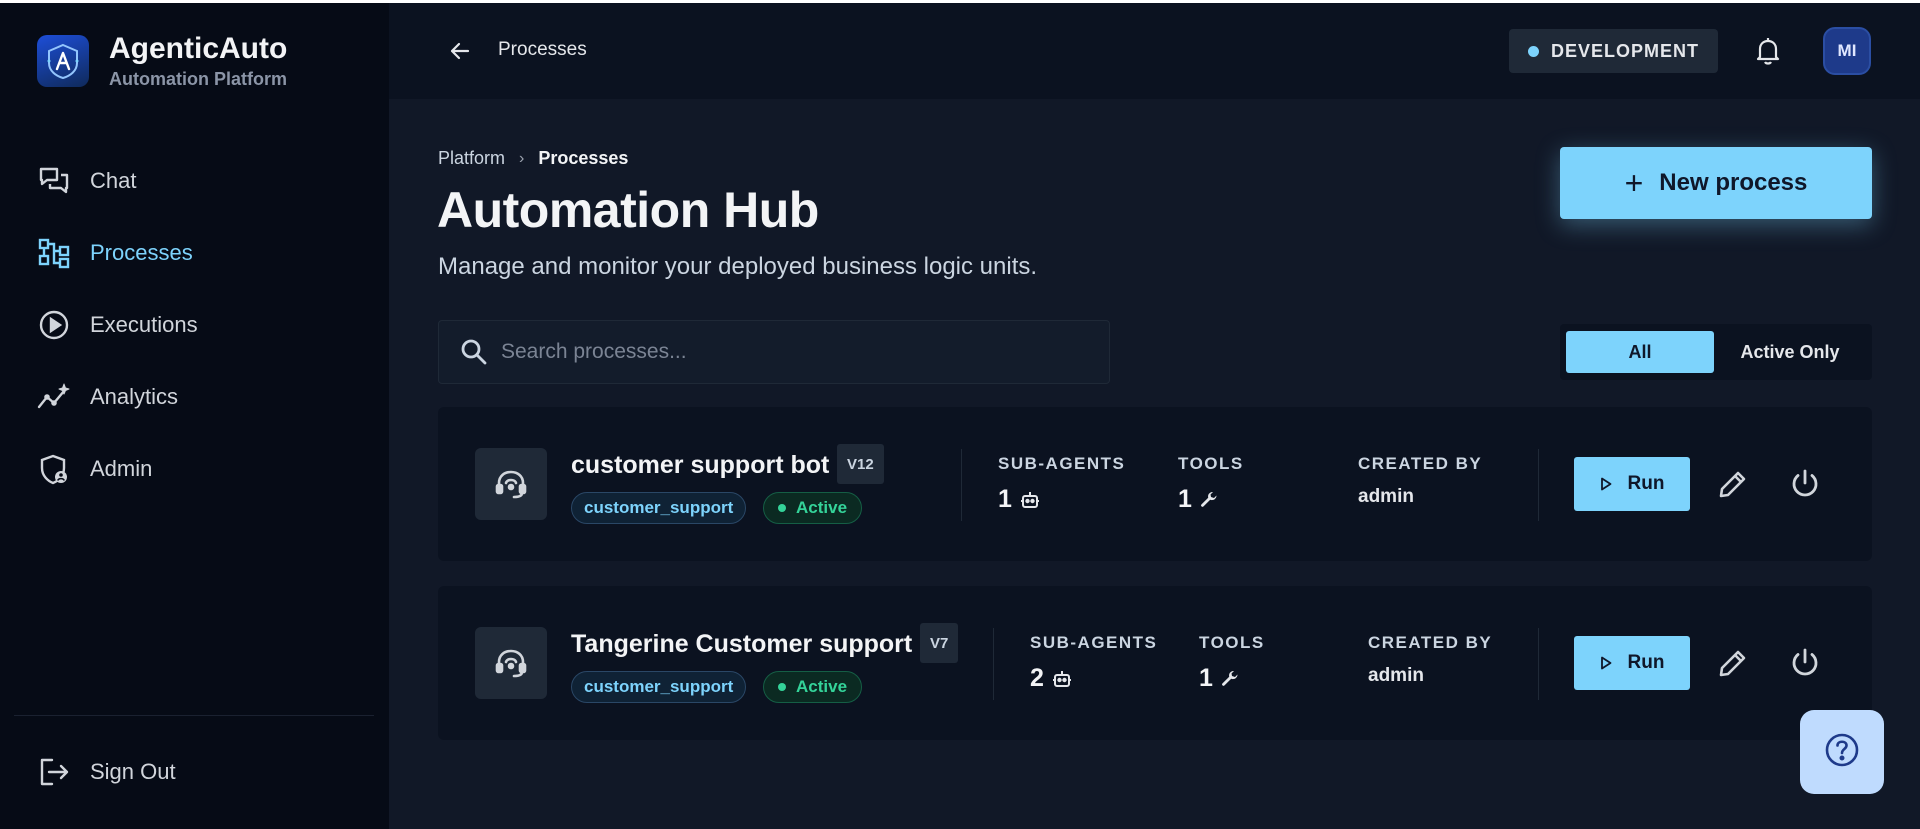  What do you see at coordinates (781, 352) in the screenshot?
I see `search-input` at bounding box center [781, 352].